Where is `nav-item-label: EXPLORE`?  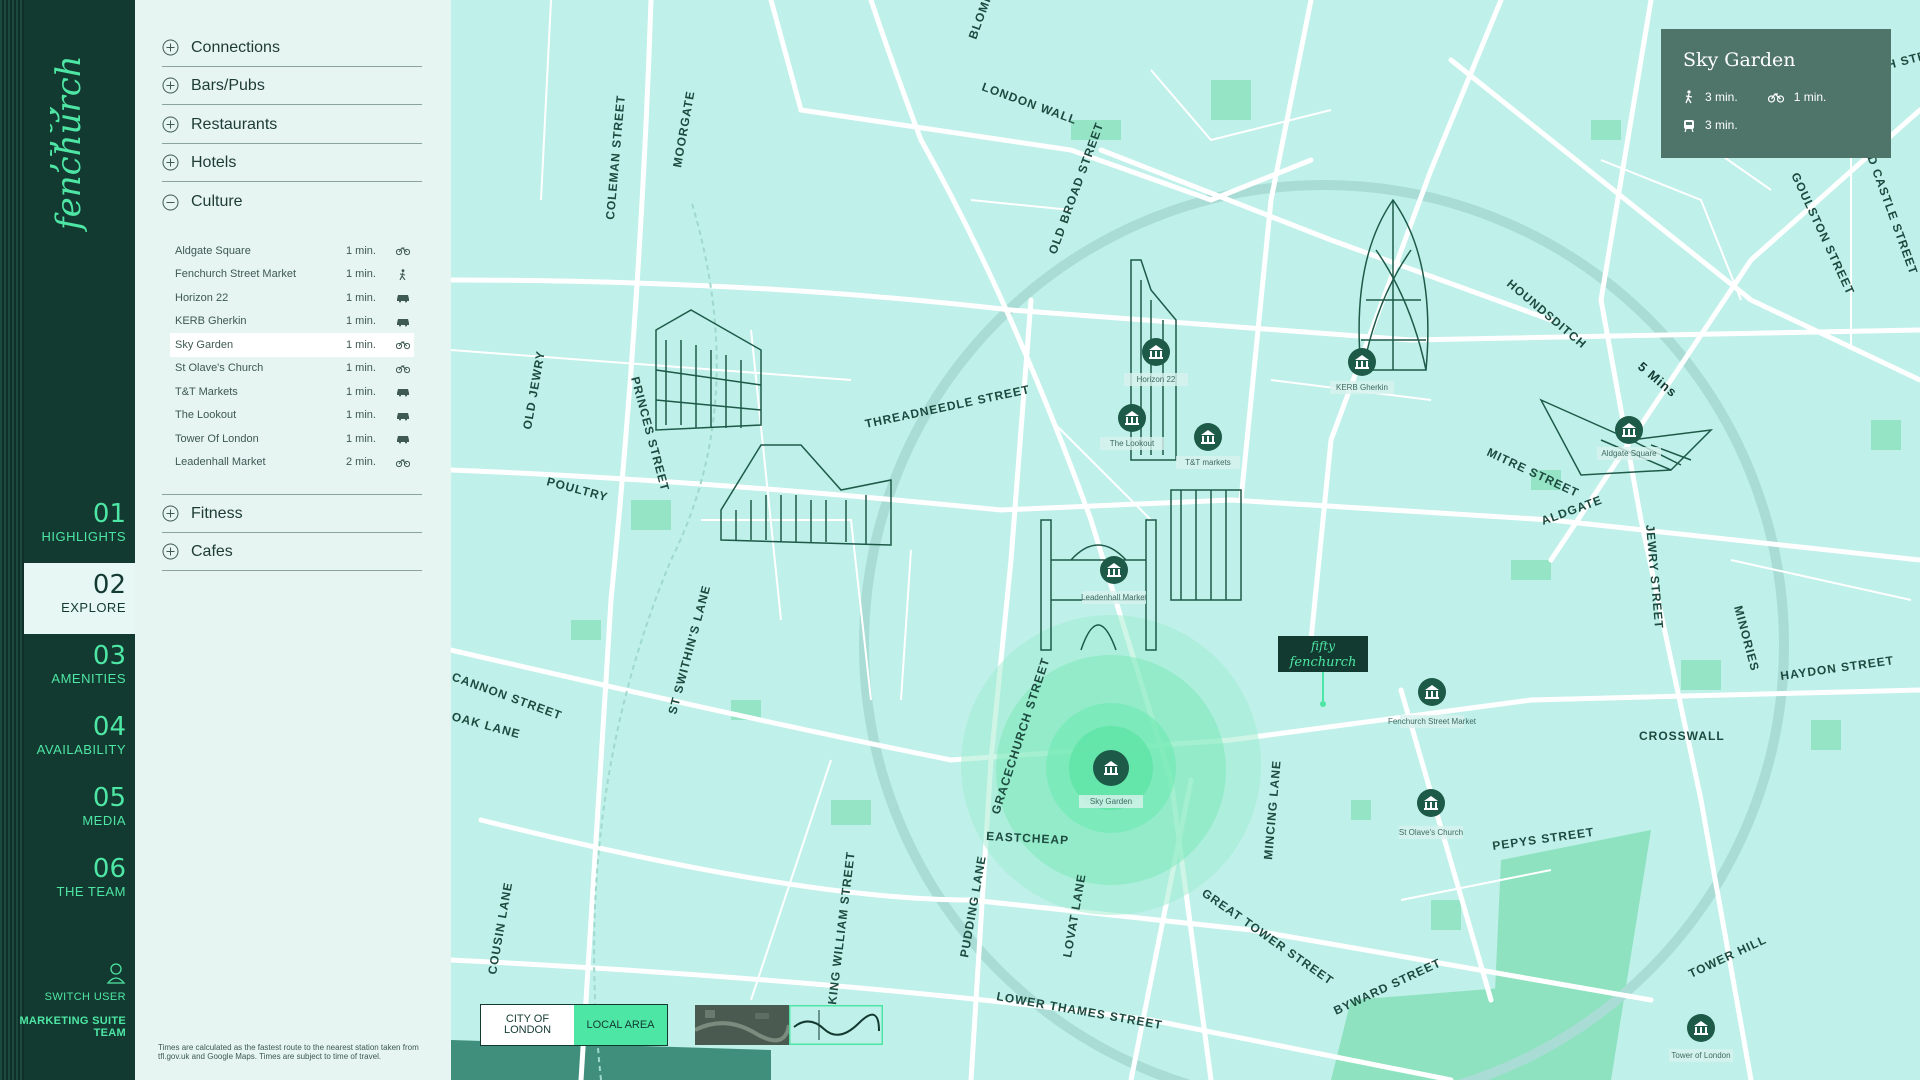 nav-item-label: EXPLORE is located at coordinates (93, 607).